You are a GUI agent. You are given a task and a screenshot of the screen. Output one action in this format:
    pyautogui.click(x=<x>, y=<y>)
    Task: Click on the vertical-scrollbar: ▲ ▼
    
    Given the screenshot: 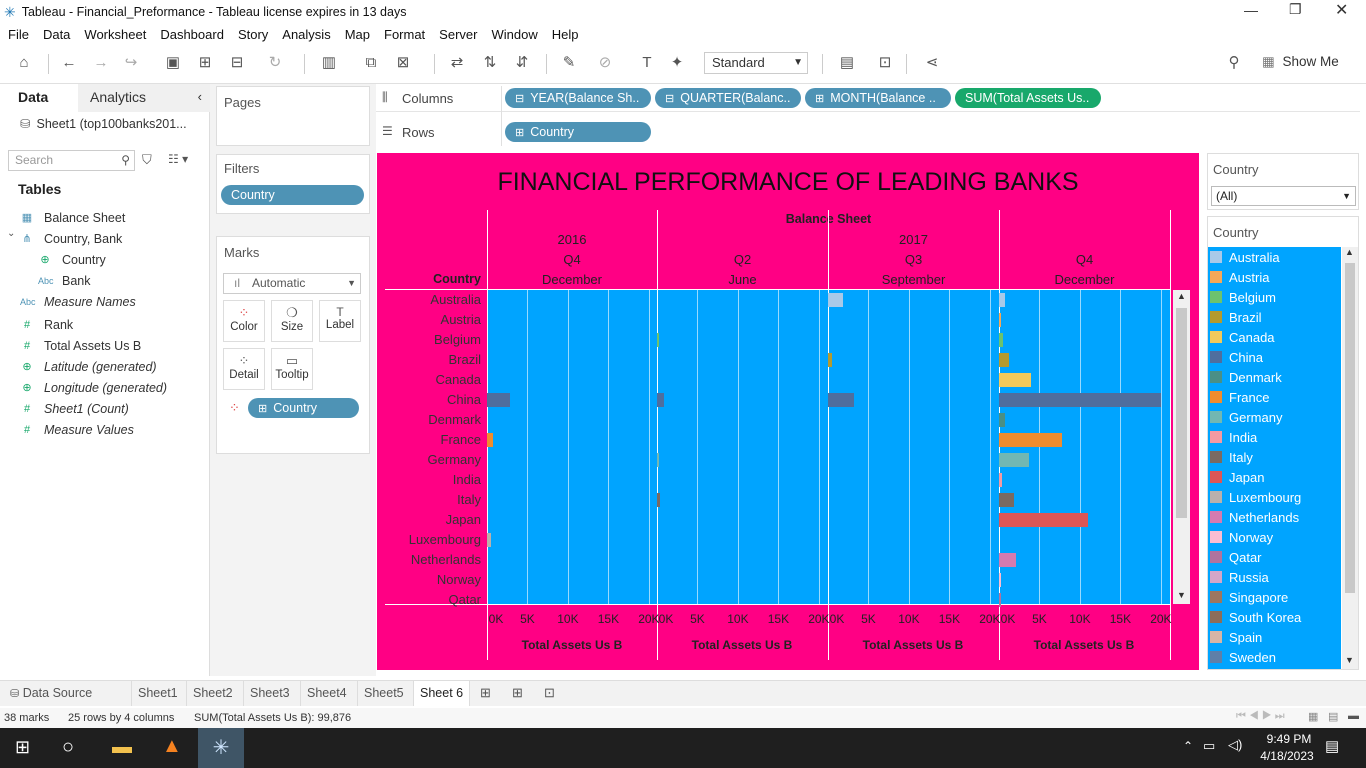 What is the action you would take?
    pyautogui.click(x=1181, y=447)
    